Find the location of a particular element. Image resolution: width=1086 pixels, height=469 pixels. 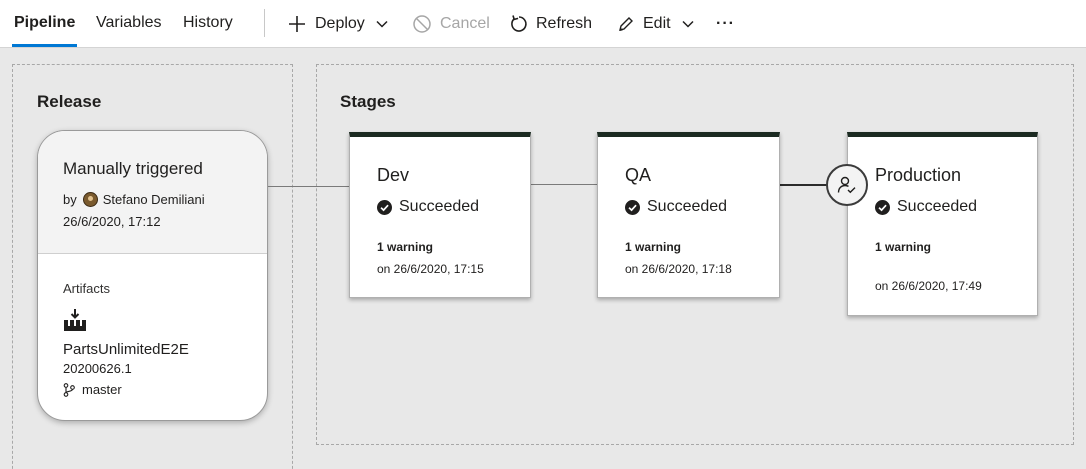

triggered-by: by Stefano Demiliani is located at coordinates (134, 199).